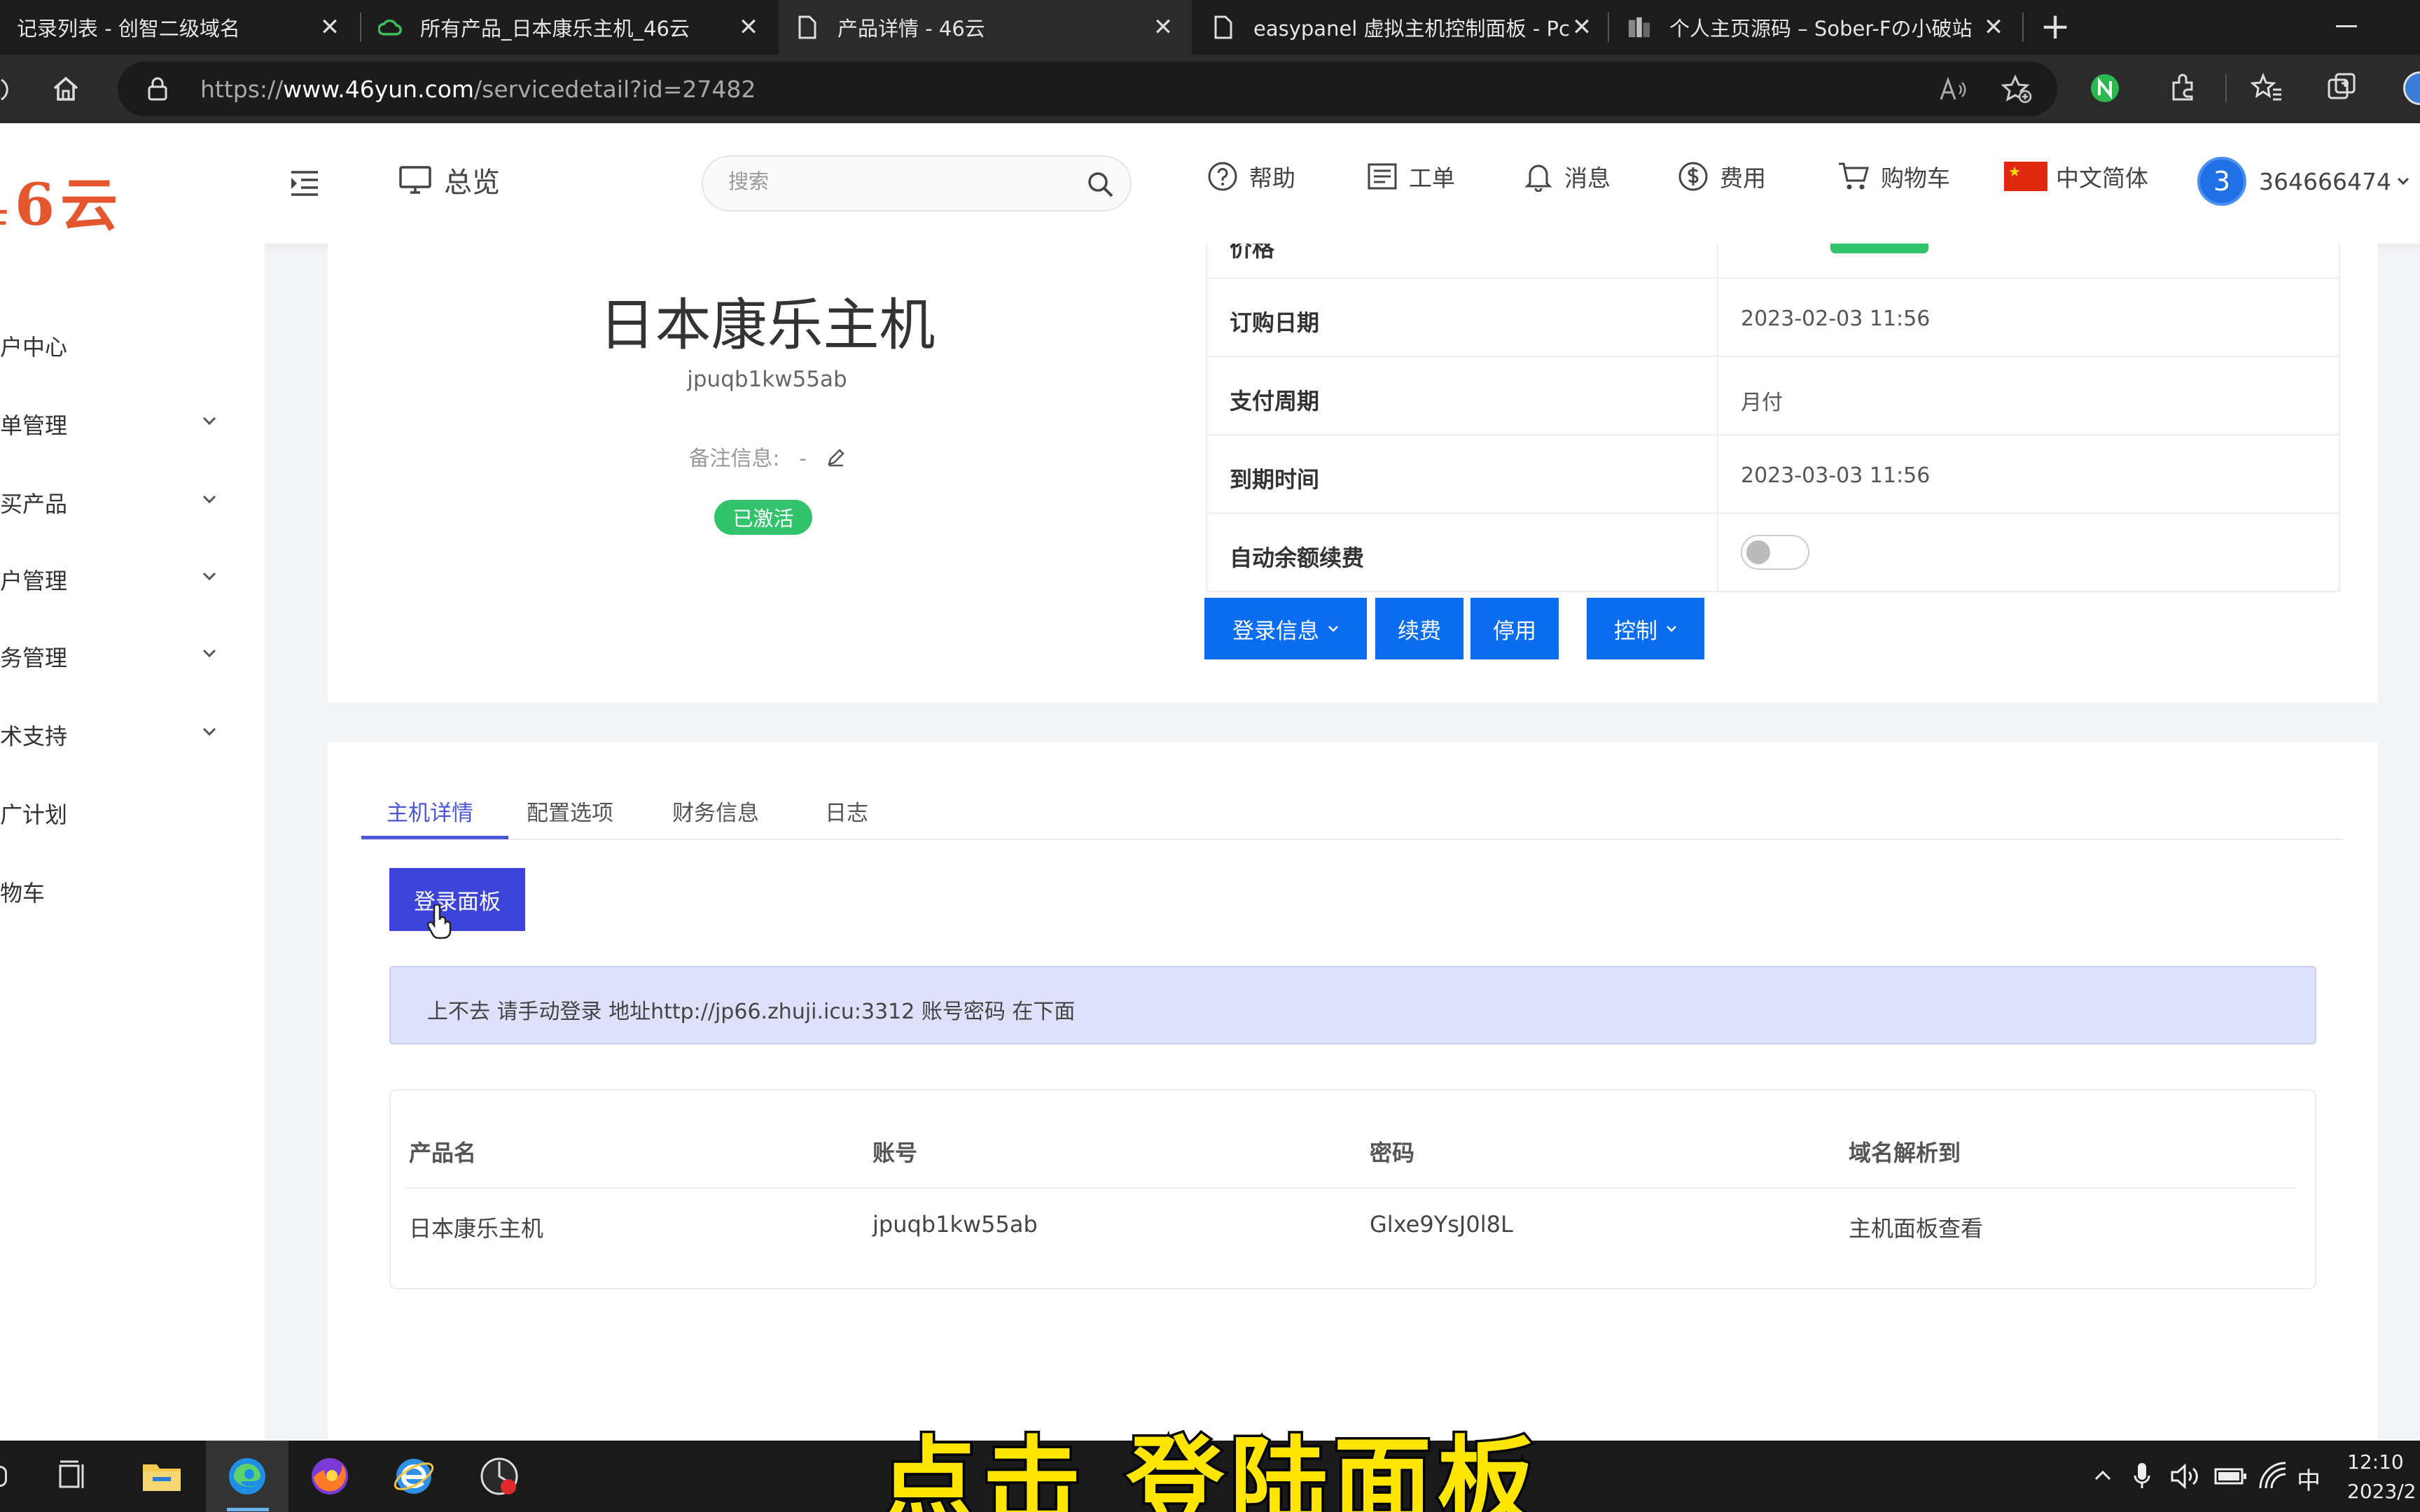 The height and width of the screenshot is (1512, 2420). What do you see at coordinates (1879, 248) in the screenshot?
I see `price-badge` at bounding box center [1879, 248].